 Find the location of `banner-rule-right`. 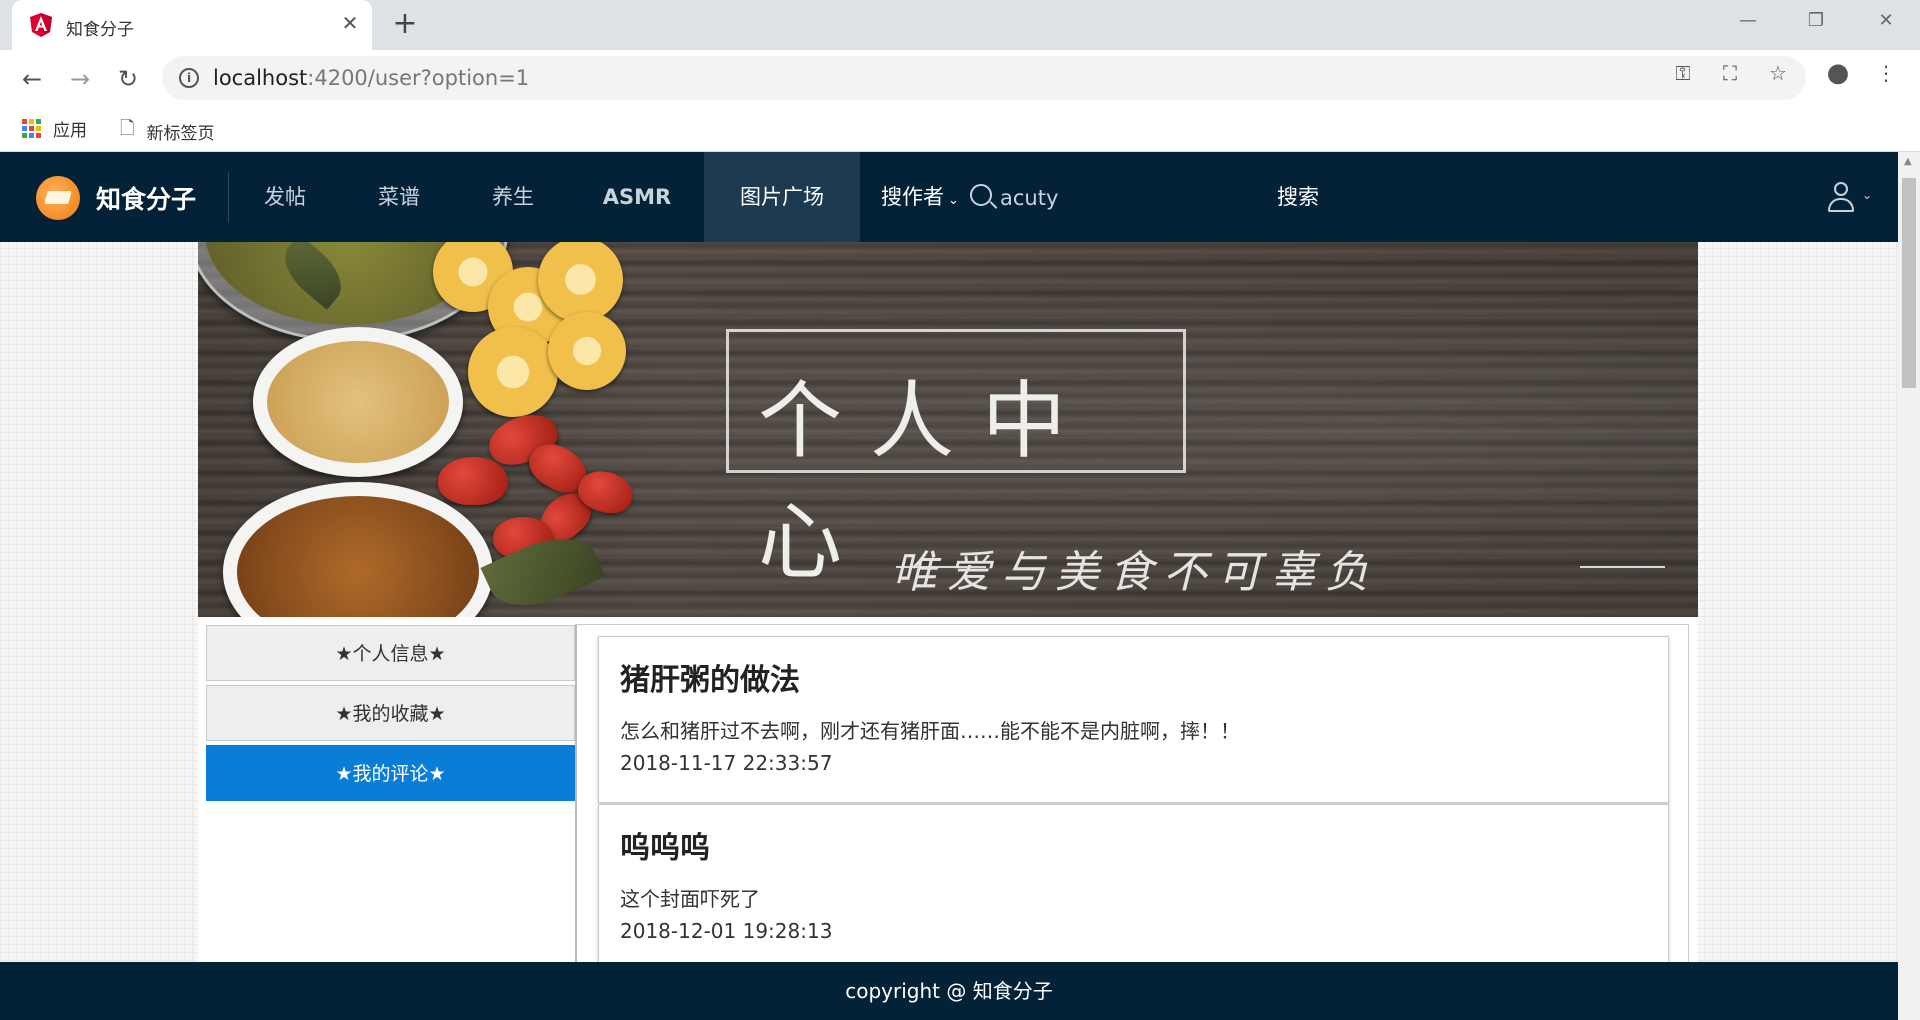

banner-rule-right is located at coordinates (1622, 567).